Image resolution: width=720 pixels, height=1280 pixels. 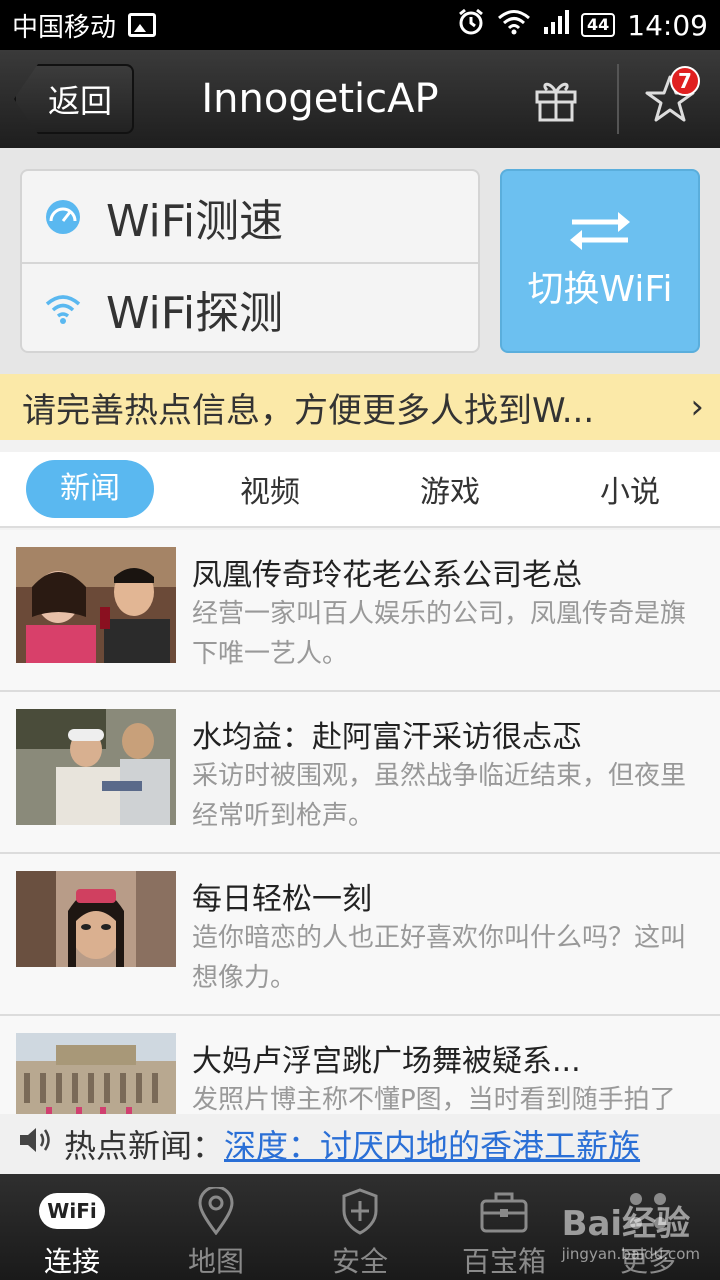 What do you see at coordinates (514, 25) in the screenshot?
I see `wifi-signal-icon` at bounding box center [514, 25].